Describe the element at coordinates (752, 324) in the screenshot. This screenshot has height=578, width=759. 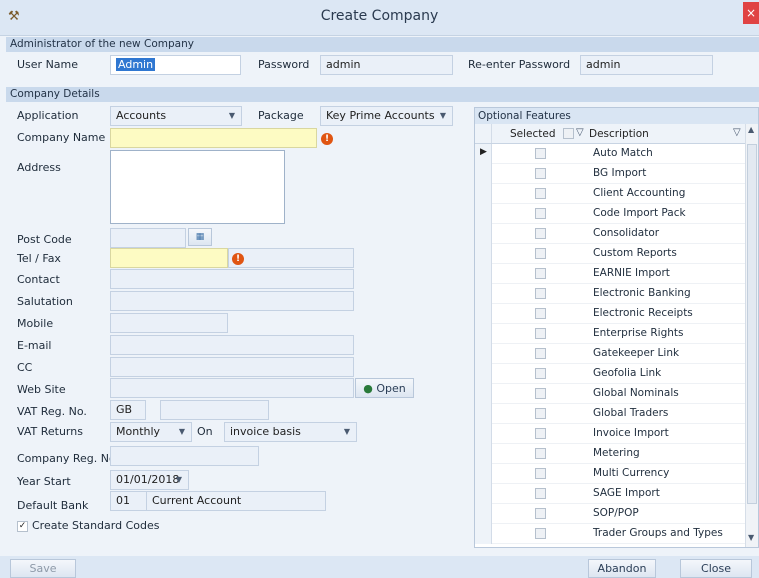
I see `scrollbar-thumb` at that location.